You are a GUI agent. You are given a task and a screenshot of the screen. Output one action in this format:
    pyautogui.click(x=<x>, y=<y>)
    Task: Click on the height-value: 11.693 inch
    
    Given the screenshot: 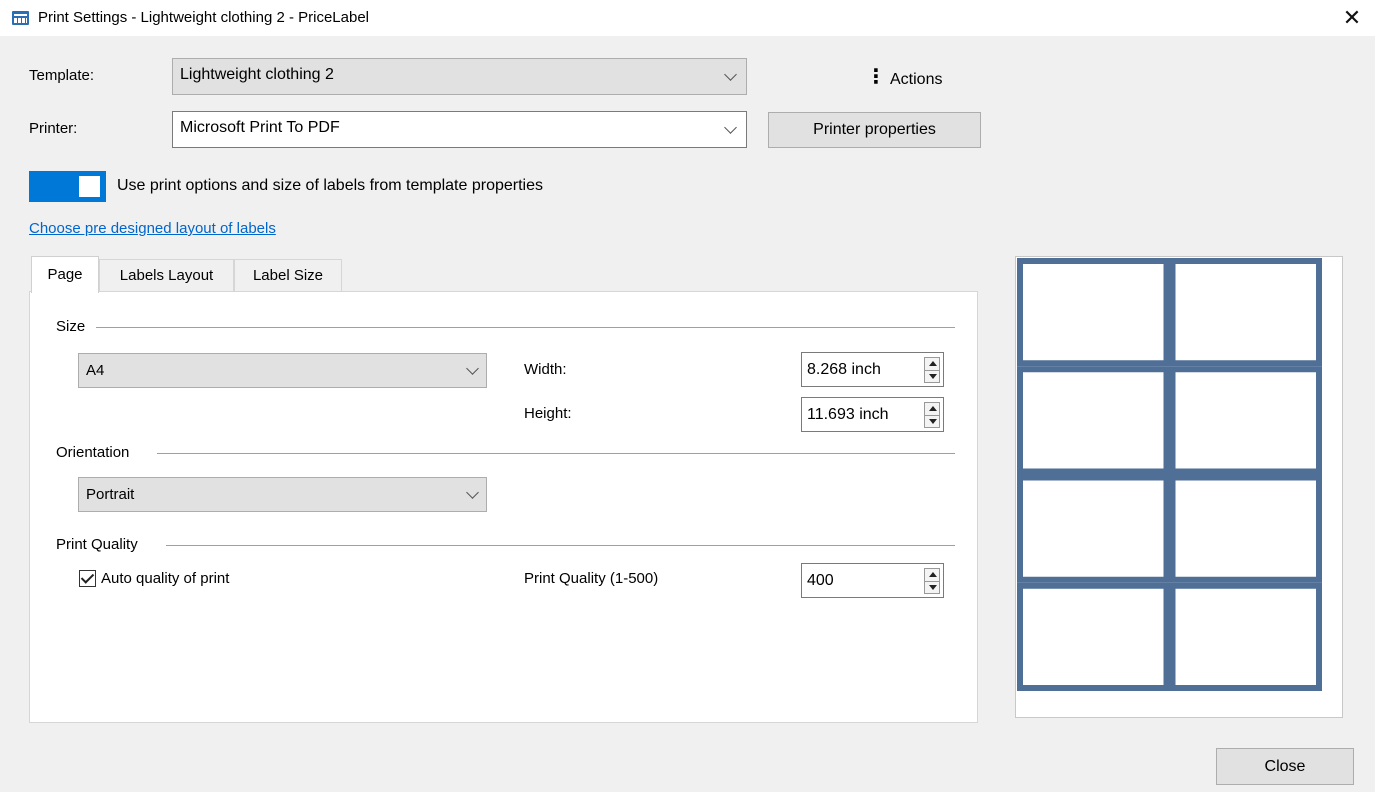 What is the action you would take?
    pyautogui.click(x=848, y=414)
    